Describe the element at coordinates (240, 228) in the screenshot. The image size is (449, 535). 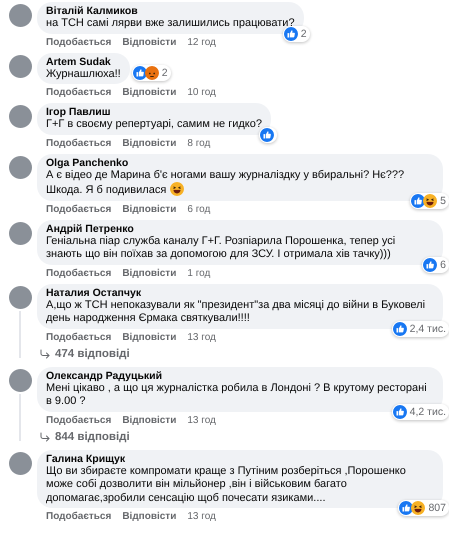
I see `author-name: Андрій Петренко` at that location.